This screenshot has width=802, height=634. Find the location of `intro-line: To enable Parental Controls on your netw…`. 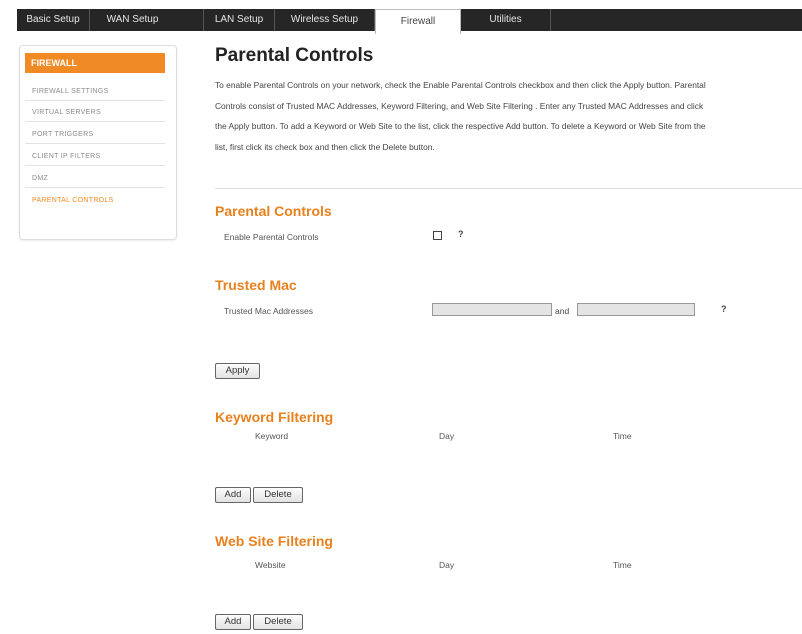

intro-line: To enable Parental Controls on your netw… is located at coordinates (460, 85).